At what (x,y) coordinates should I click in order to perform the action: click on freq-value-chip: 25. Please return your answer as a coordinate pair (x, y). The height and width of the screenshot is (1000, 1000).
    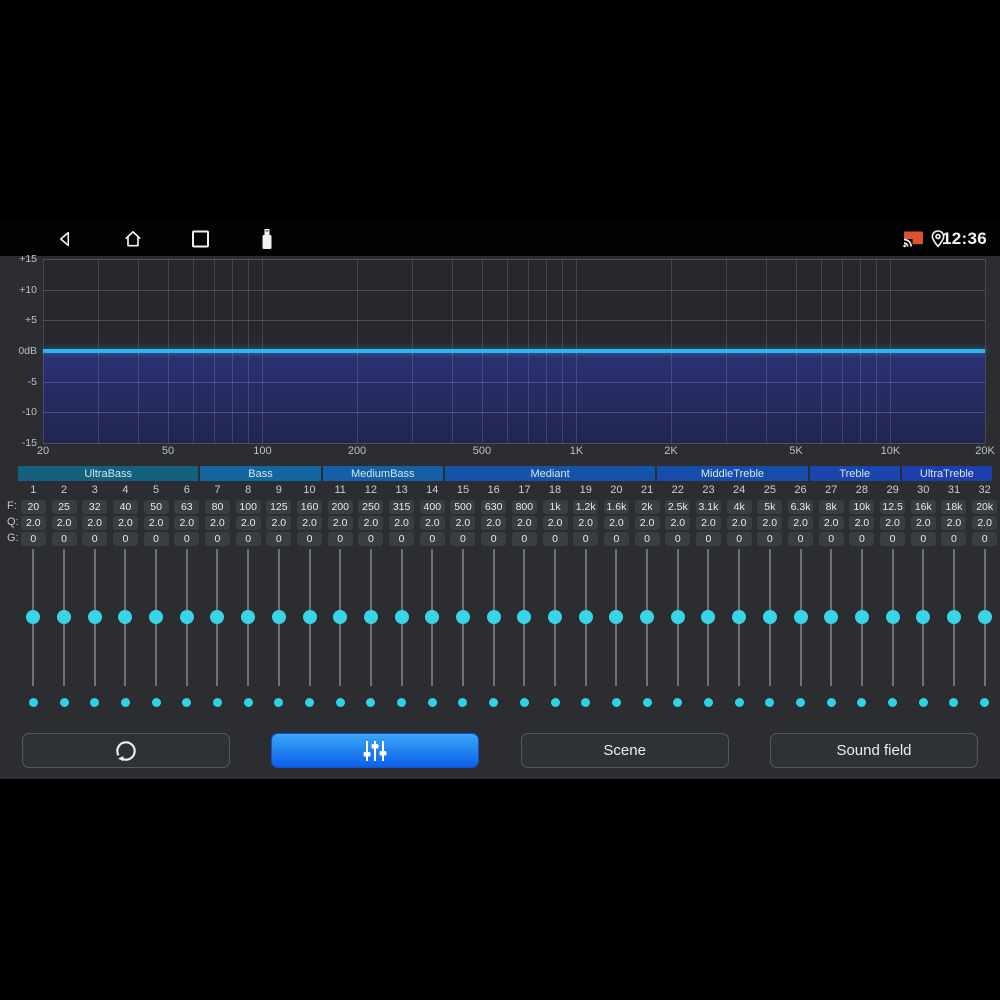
    Looking at the image, I should click on (64, 507).